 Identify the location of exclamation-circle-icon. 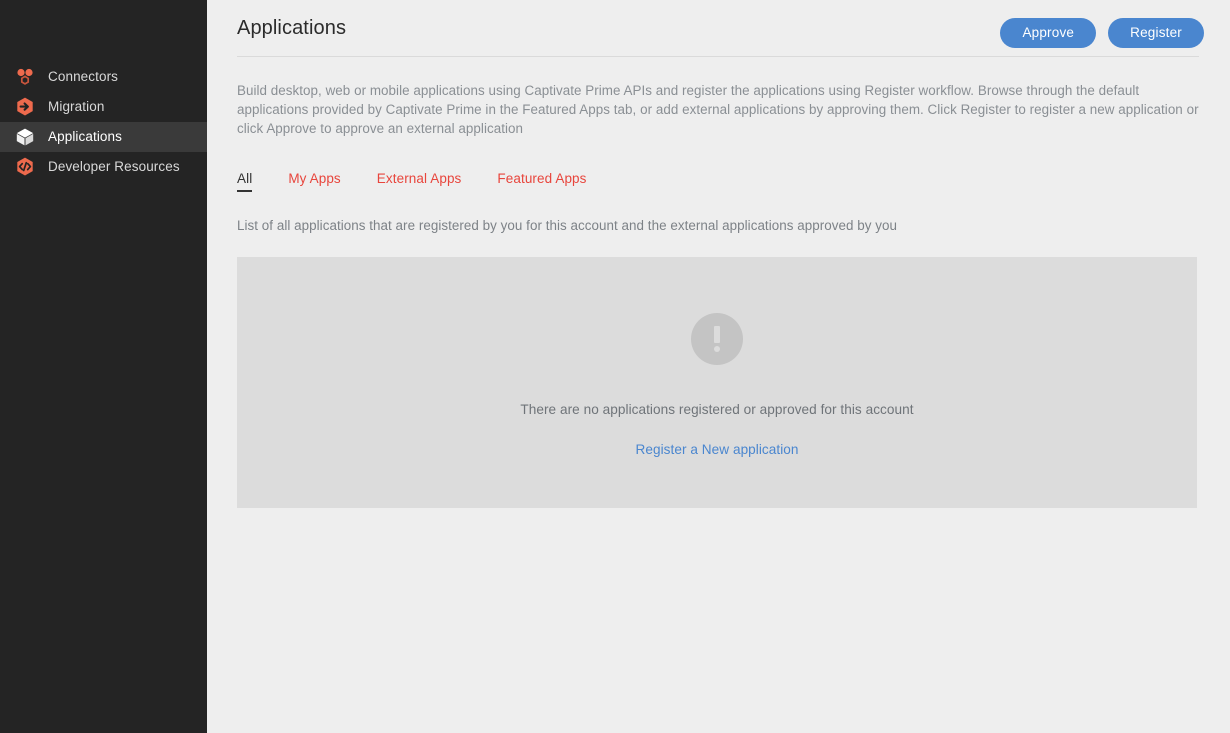
(717, 339).